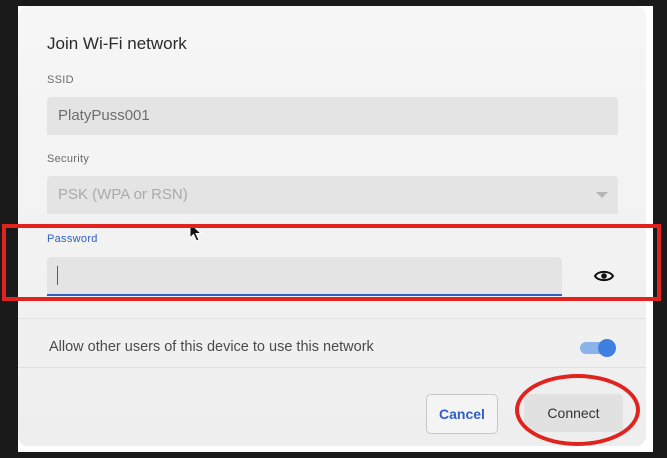  I want to click on dialog-title: Join Wi-Fi network, so click(117, 43).